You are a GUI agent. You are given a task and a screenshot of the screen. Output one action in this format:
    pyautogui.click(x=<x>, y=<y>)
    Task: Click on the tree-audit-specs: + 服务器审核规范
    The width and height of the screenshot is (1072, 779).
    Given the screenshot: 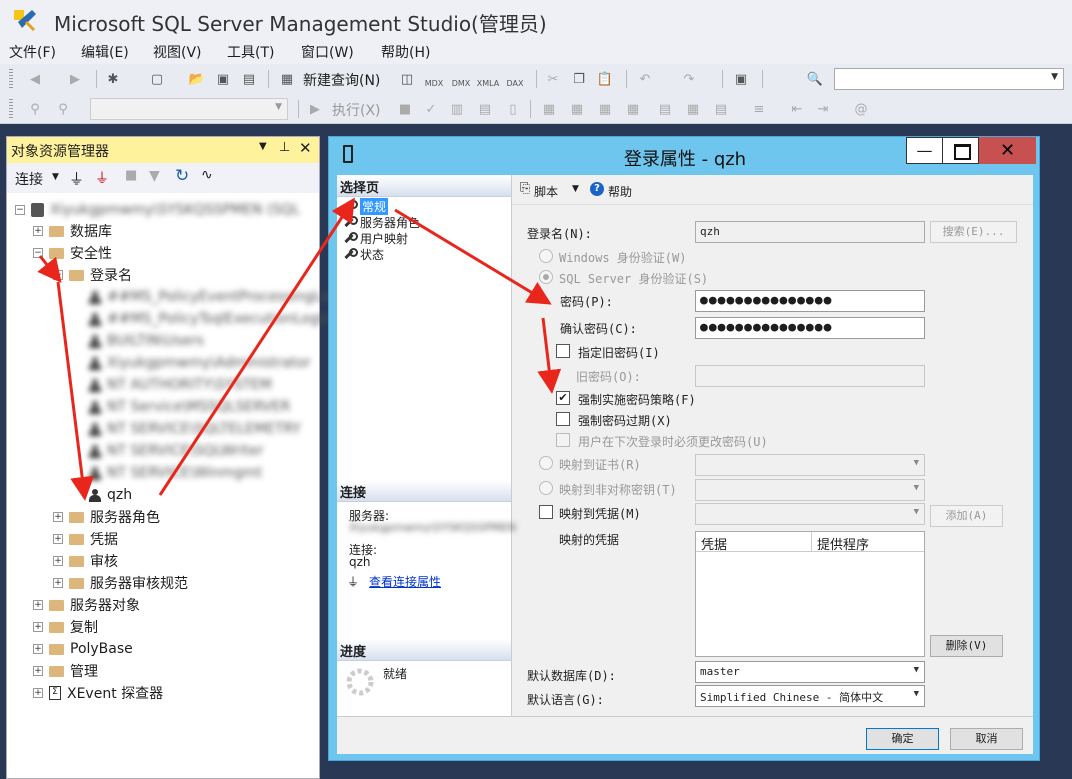 What is the action you would take?
    pyautogui.click(x=120, y=583)
    